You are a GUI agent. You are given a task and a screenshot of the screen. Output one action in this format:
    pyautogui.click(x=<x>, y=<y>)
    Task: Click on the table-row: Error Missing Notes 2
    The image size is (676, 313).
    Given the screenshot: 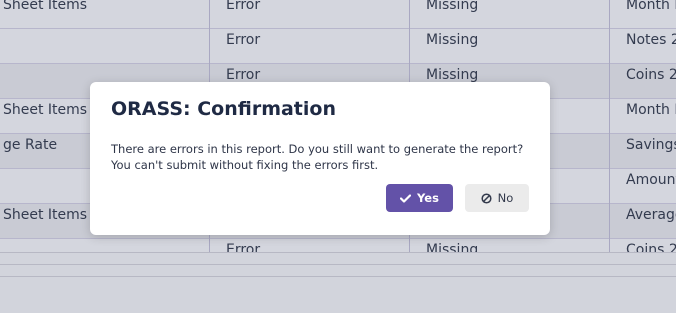 What is the action you would take?
    pyautogui.click(x=338, y=46)
    